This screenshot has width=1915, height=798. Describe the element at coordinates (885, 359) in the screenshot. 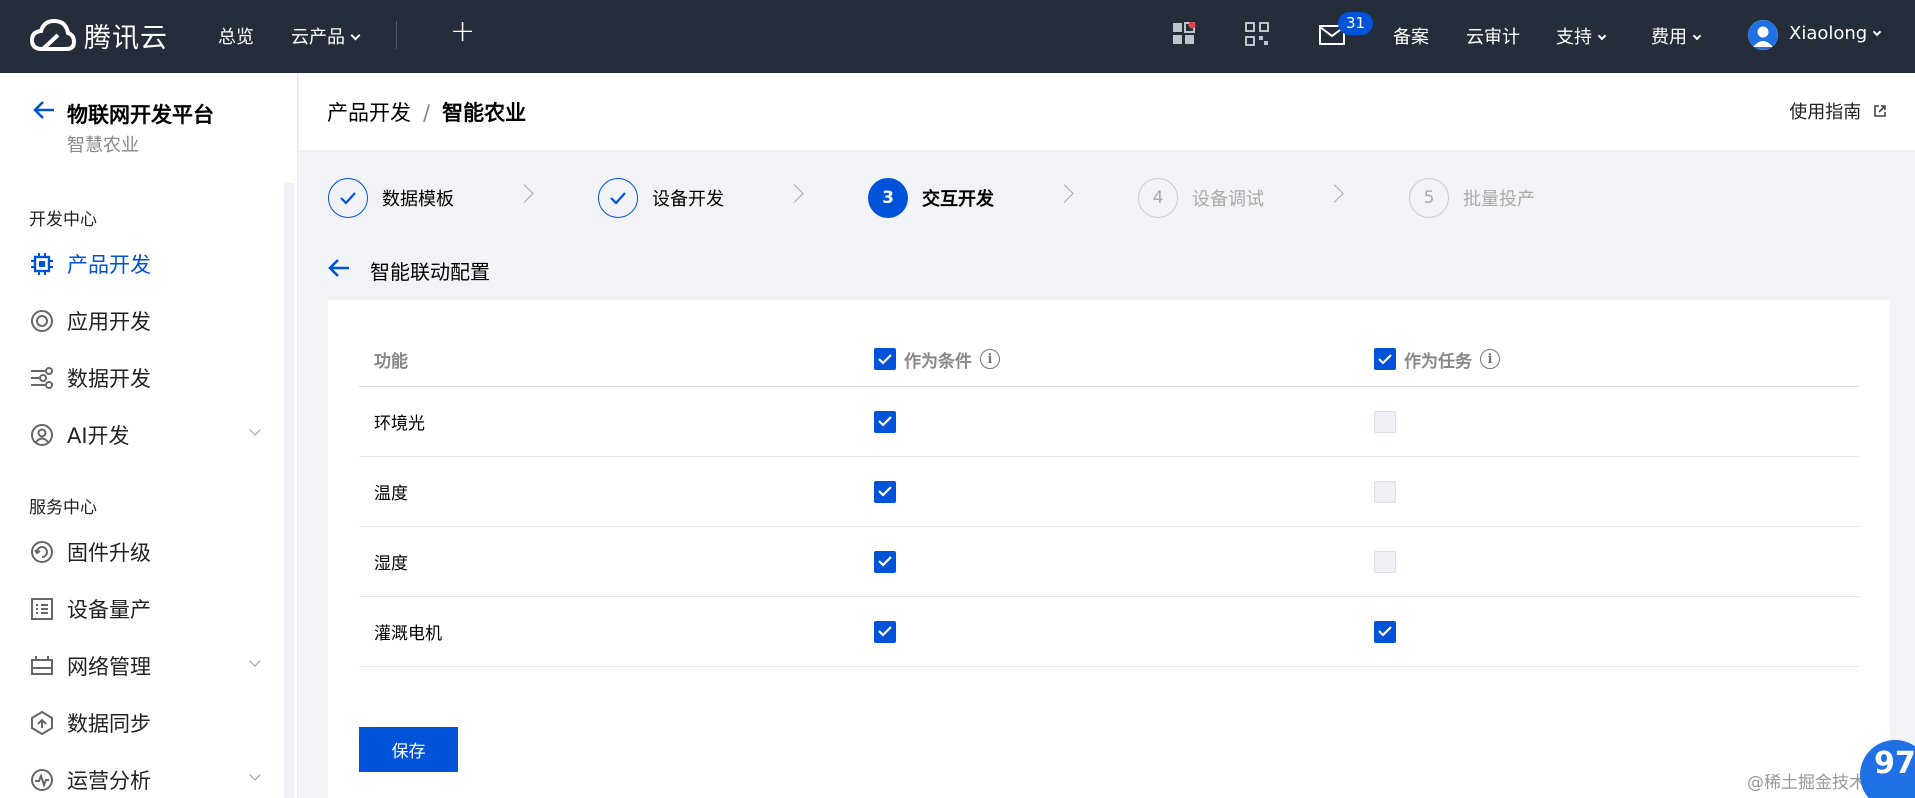

I see `select-all-condition-checkbox` at that location.